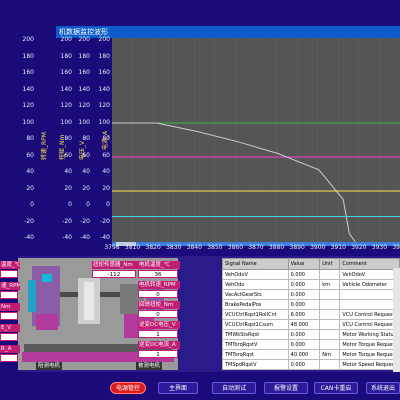 This screenshot has height=400, width=400. I want to click on y-tick-label: 40, so click(68, 171).